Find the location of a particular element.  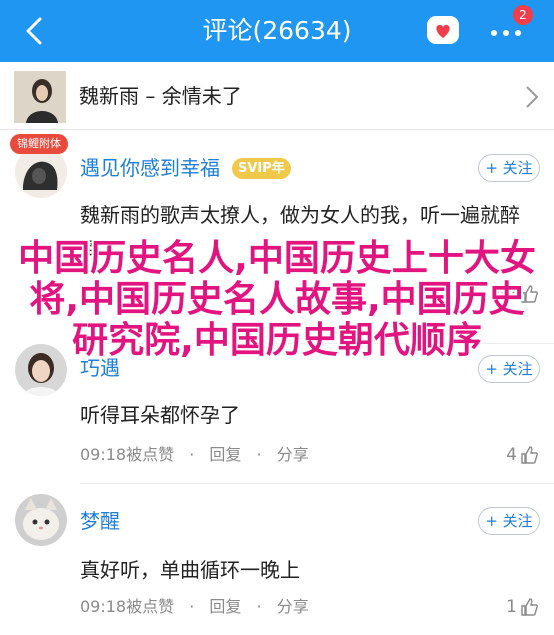

top-bar: 评论(26634) 2 is located at coordinates (277, 31).